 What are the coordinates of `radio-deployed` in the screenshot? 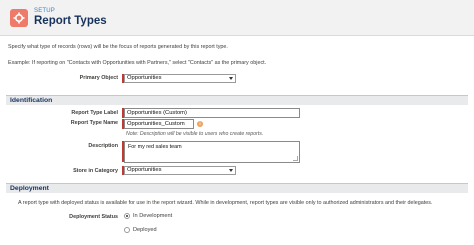 It's located at (127, 230).